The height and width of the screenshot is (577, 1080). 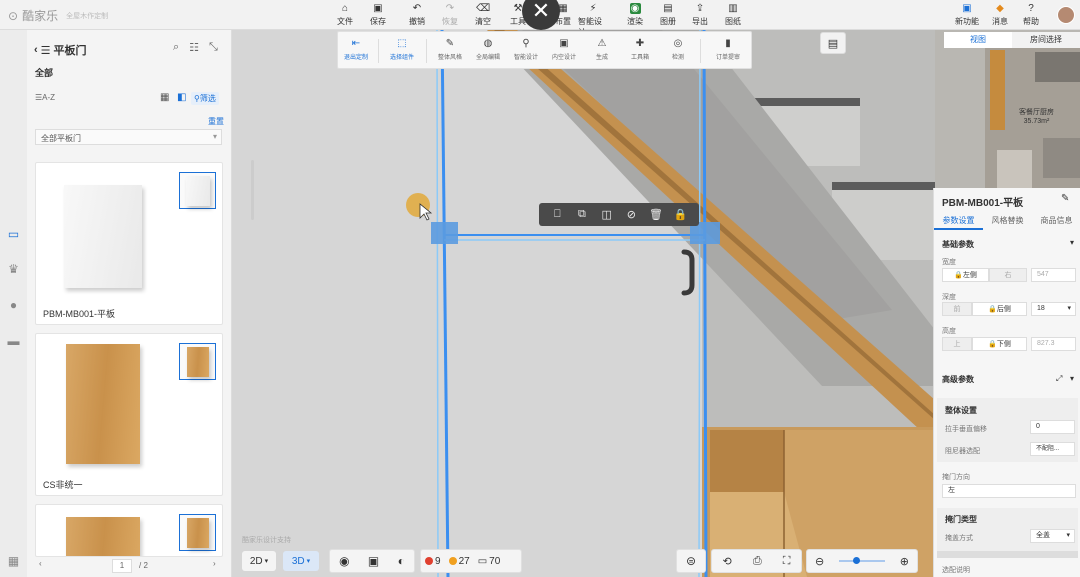 What do you see at coordinates (728, 49) in the screenshot?
I see `order-review-button: ▮ 订单提审` at bounding box center [728, 49].